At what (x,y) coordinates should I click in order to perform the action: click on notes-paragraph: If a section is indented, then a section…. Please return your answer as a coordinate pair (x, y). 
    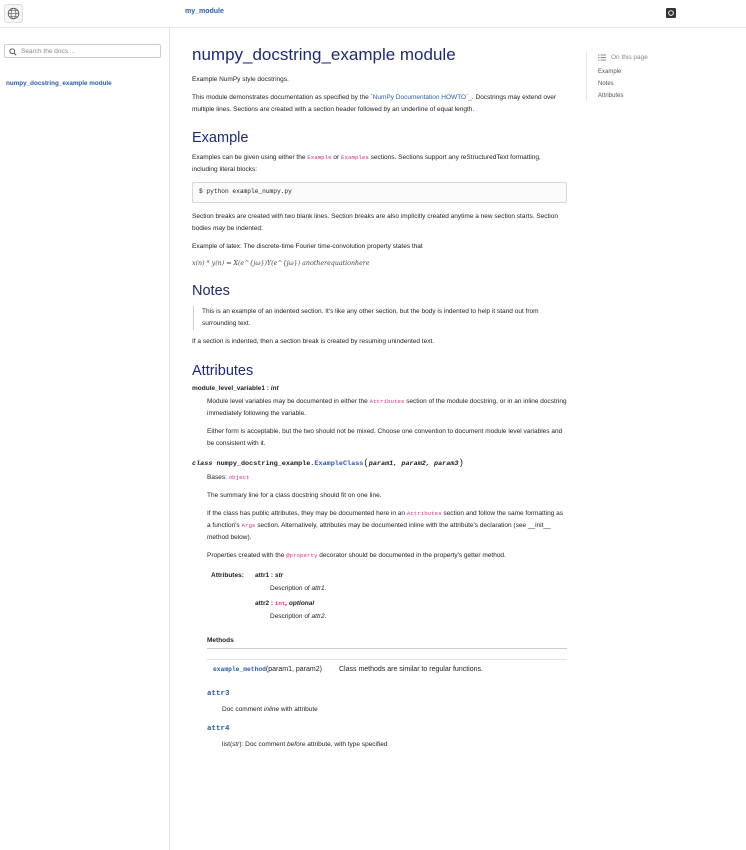
    Looking at the image, I should click on (313, 342).